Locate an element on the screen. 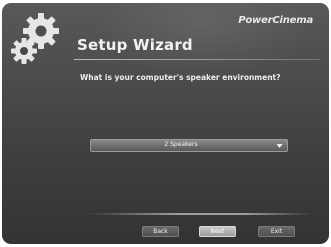 Image resolution: width=331 pixels, height=247 pixels. gears-icon is located at coordinates (35, 38).